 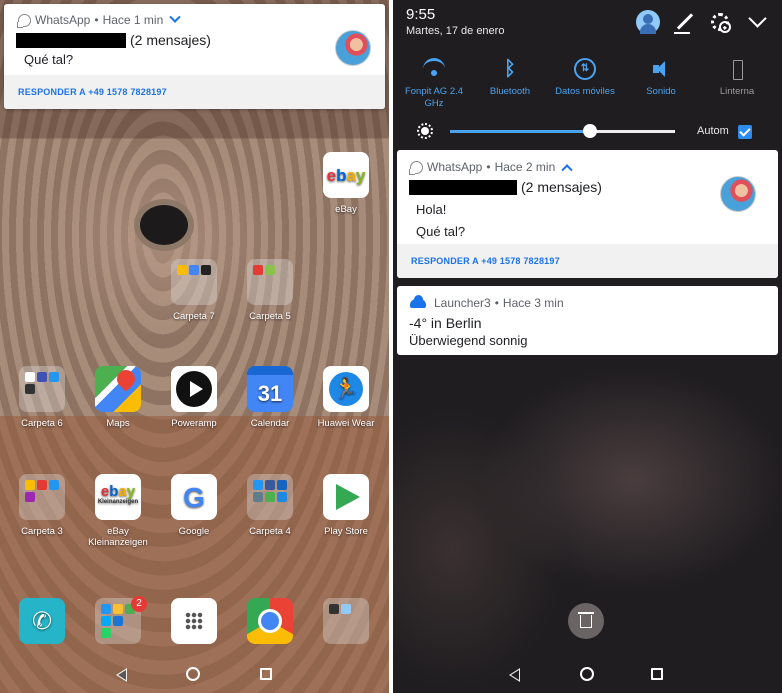 What do you see at coordinates (118, 511) in the screenshot?
I see `app-ebay-kleinanzeigen: ebay Kleinanzeigen eBay Kleinanzeigen` at bounding box center [118, 511].